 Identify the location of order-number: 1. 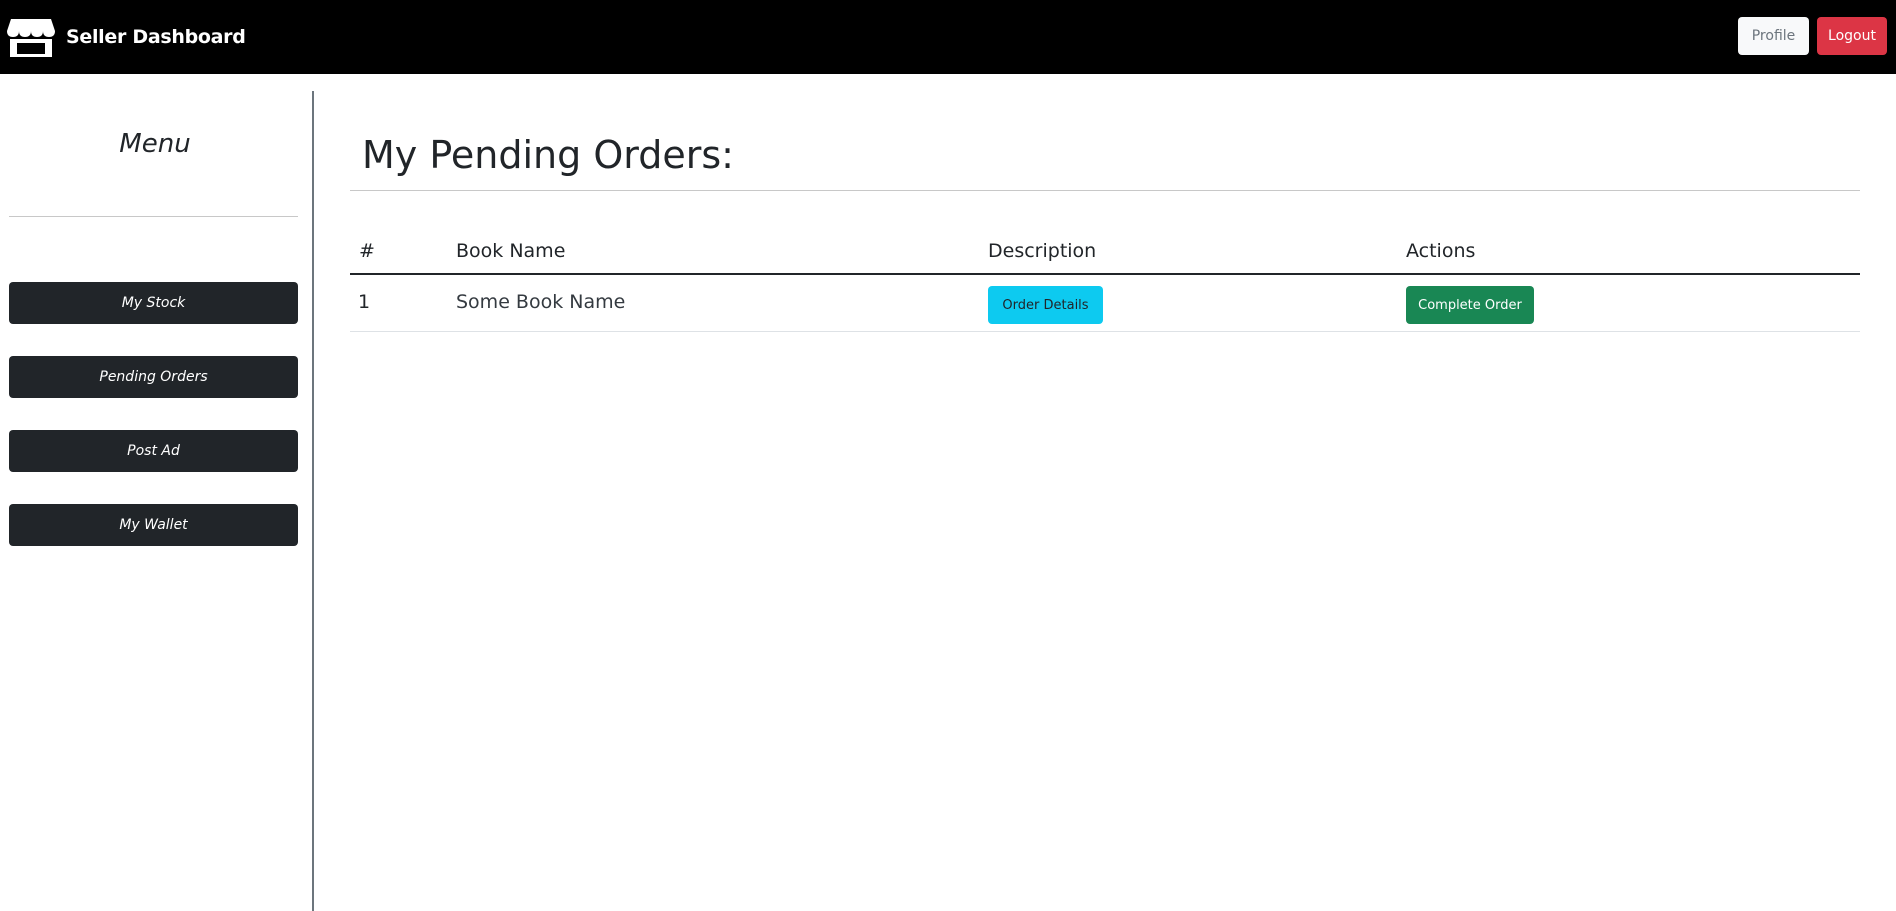
(364, 302).